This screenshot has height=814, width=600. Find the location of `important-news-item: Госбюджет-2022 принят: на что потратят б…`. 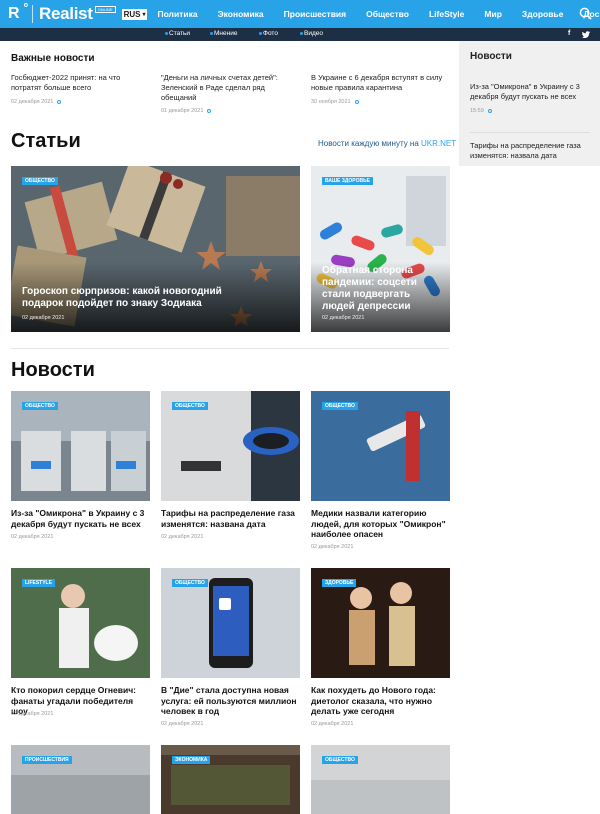

important-news-item: Госбюджет-2022 принят: на что потратят б… is located at coordinates (81, 89).